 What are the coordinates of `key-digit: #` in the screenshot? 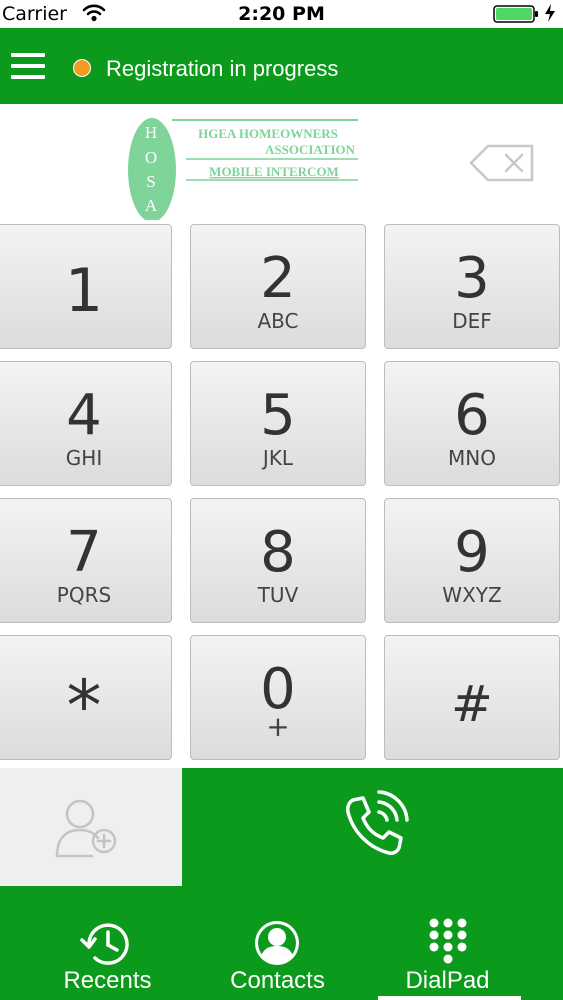 It's located at (472, 704).